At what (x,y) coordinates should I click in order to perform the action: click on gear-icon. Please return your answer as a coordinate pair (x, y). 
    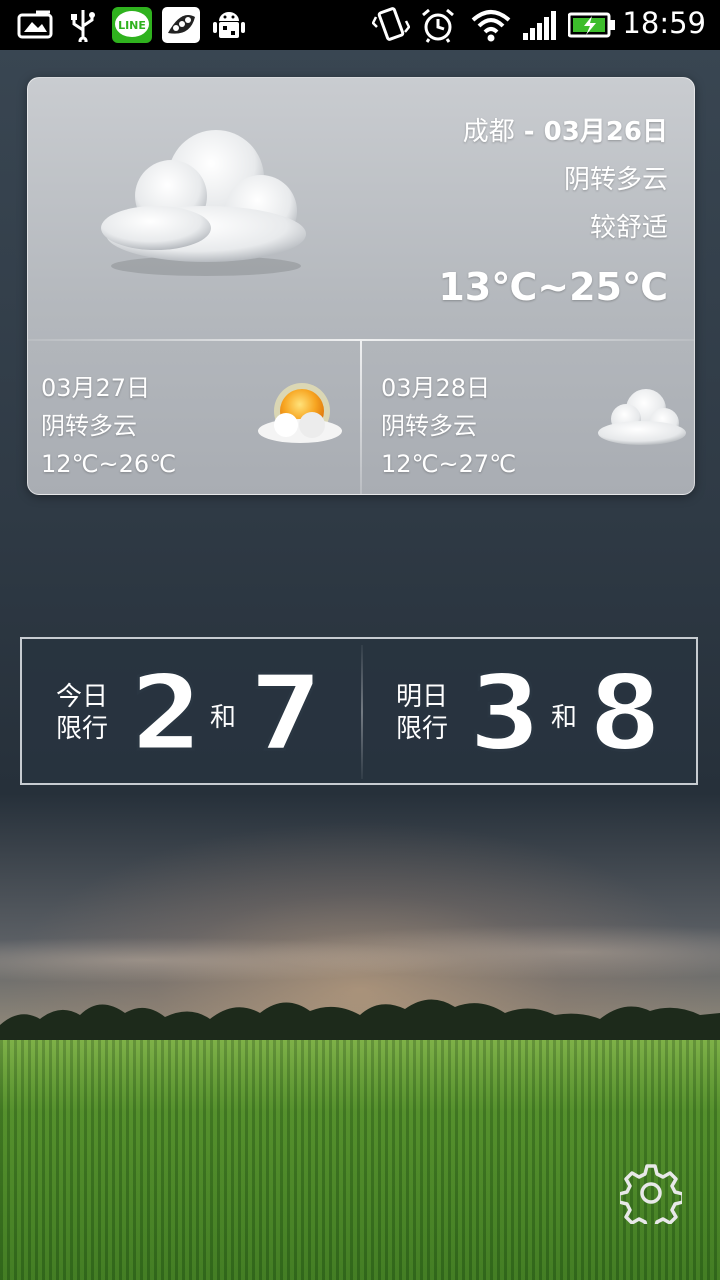
    Looking at the image, I should click on (651, 1193).